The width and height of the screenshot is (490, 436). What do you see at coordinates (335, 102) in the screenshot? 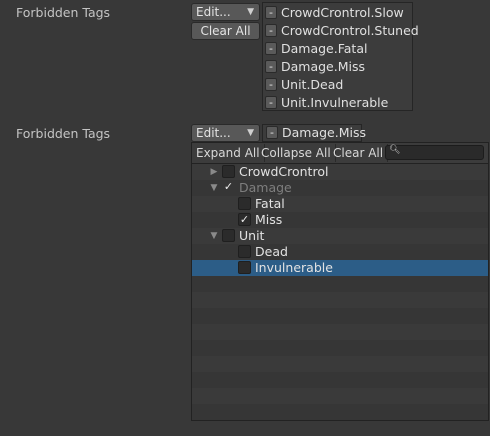
I see `tag-label: Unit.Invulnerable` at bounding box center [335, 102].